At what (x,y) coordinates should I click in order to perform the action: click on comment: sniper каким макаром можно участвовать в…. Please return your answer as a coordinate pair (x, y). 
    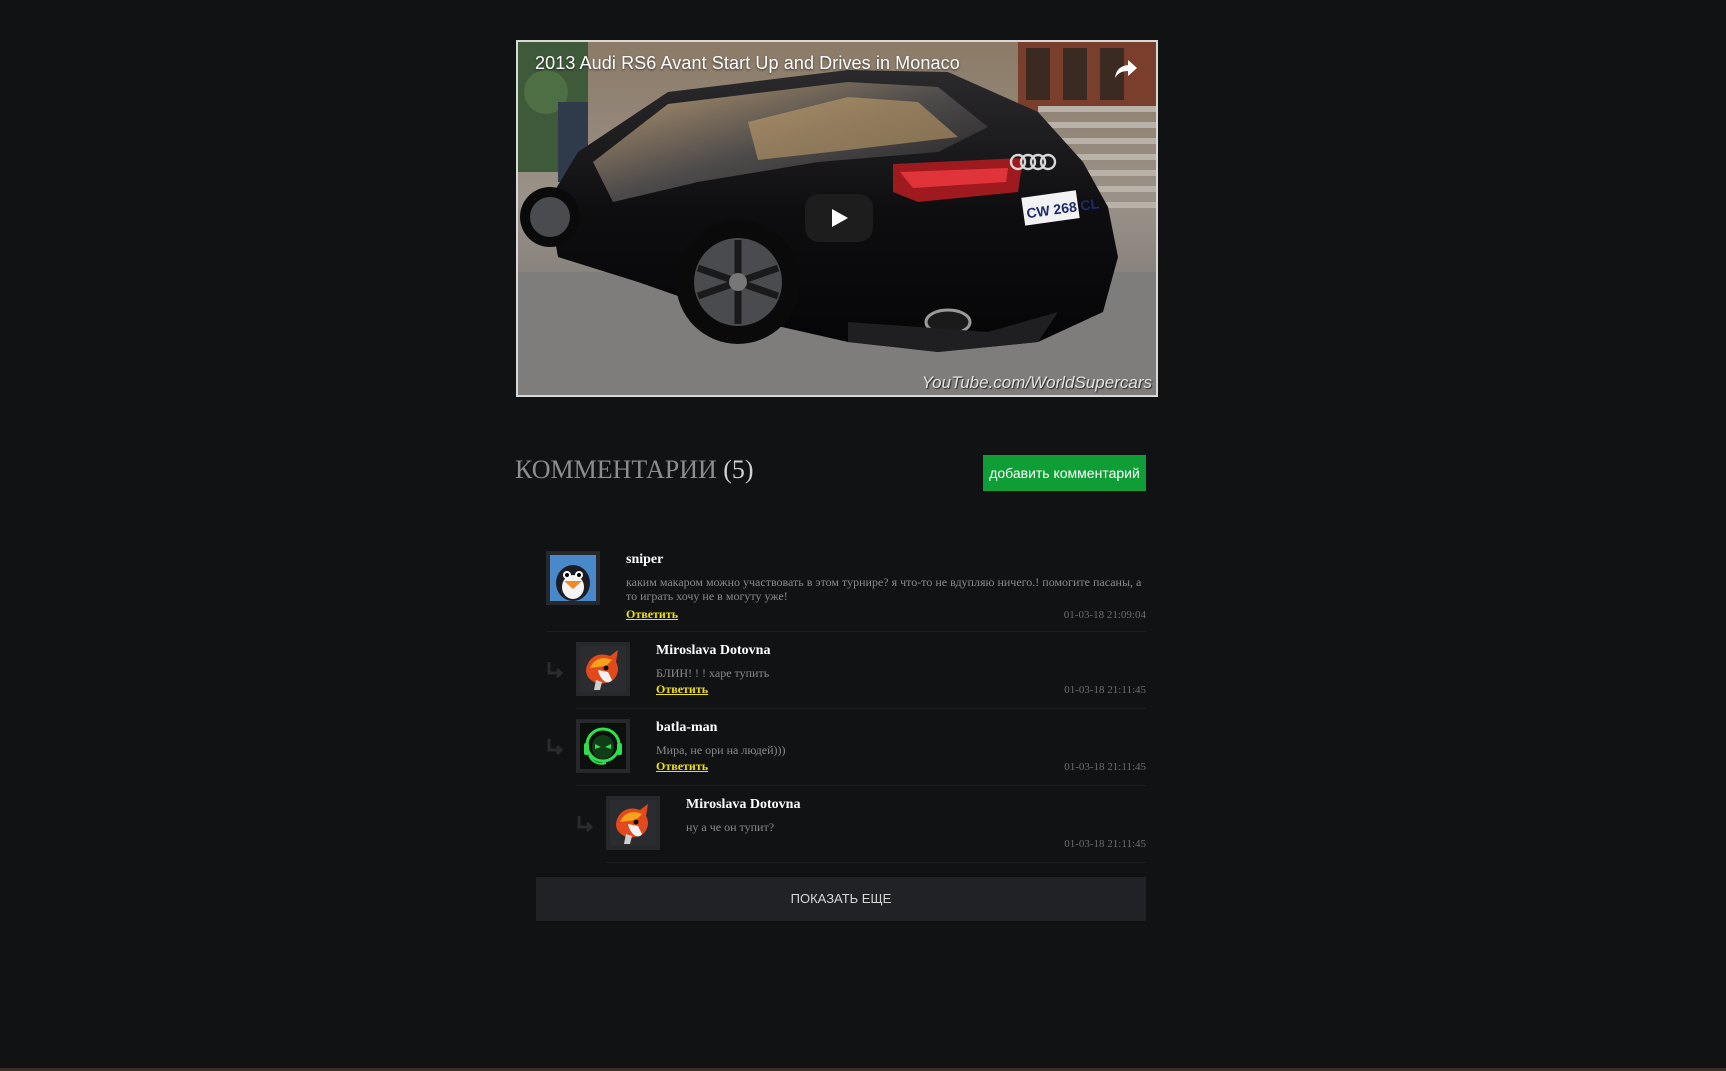
    Looking at the image, I should click on (846, 591).